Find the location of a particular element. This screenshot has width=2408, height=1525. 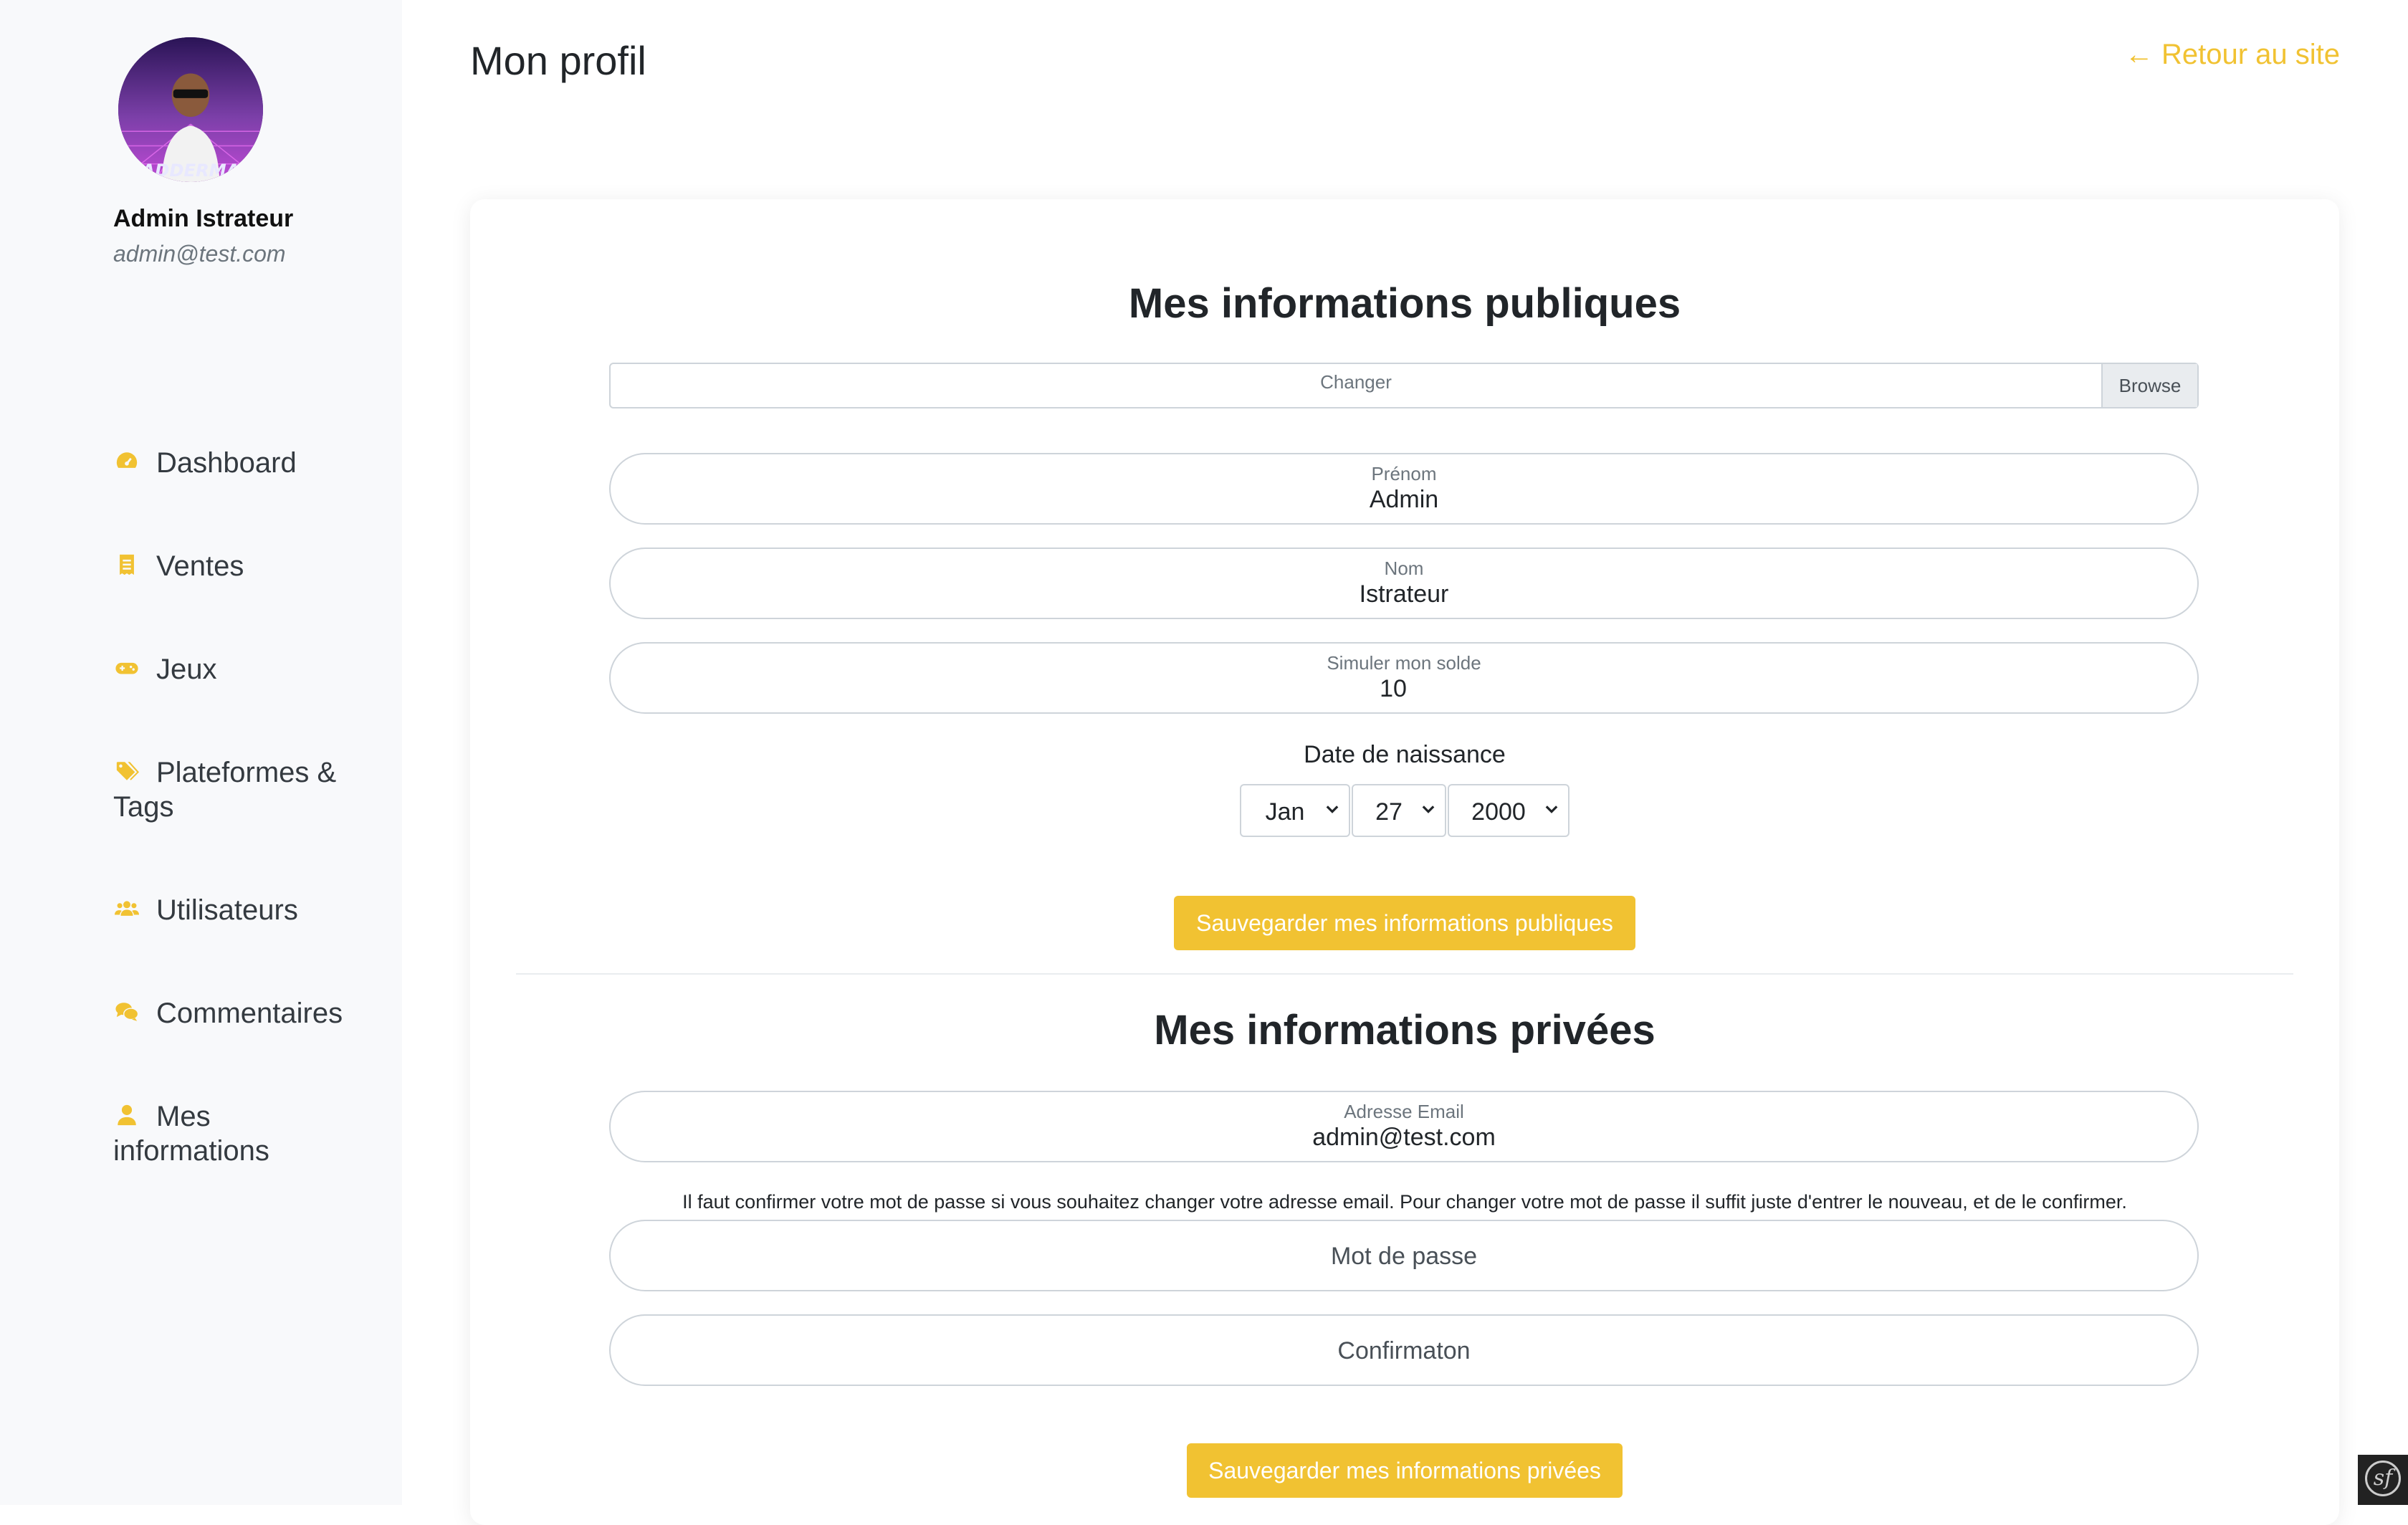

dob-year-value: 2000 is located at coordinates (1499, 812).